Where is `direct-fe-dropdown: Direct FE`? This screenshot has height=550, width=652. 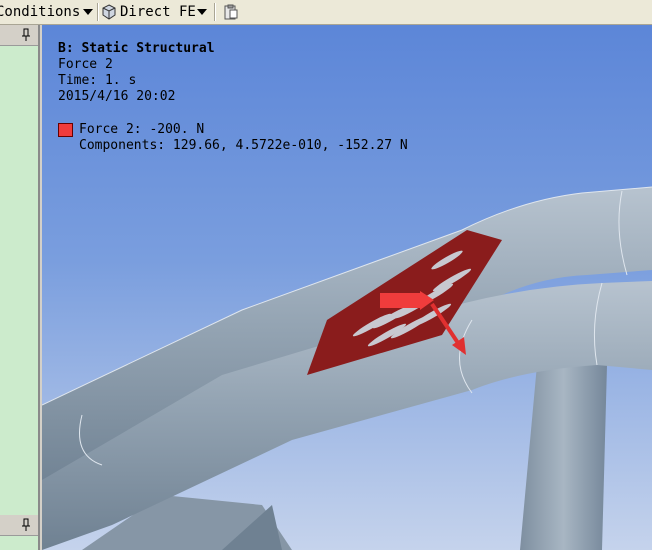
direct-fe-dropdown: Direct FE is located at coordinates (148, 12).